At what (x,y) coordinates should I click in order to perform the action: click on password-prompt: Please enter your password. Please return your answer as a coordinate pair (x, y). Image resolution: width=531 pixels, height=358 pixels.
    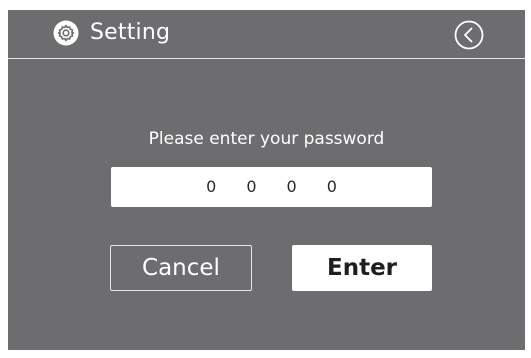
    Looking at the image, I should click on (266, 139).